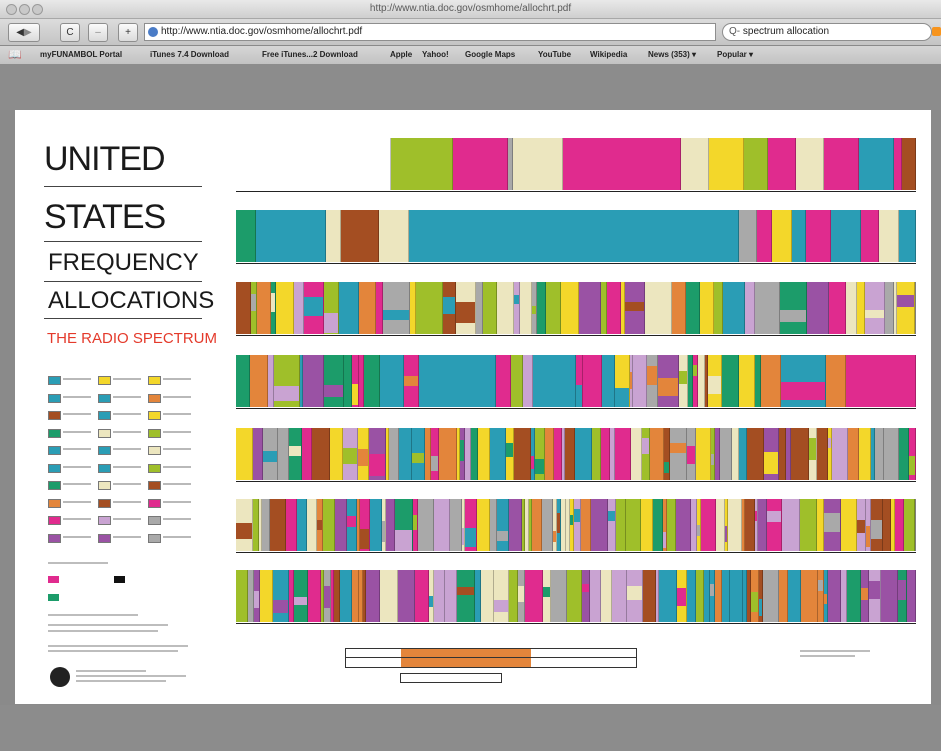  I want to click on bookmark-item: News (353) ▾, so click(672, 55).